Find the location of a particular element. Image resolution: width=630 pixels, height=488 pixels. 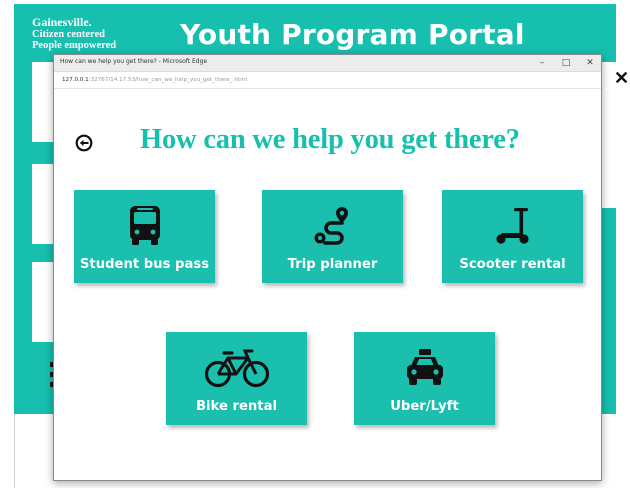

tile-label: Uber/Lyft is located at coordinates (424, 406).